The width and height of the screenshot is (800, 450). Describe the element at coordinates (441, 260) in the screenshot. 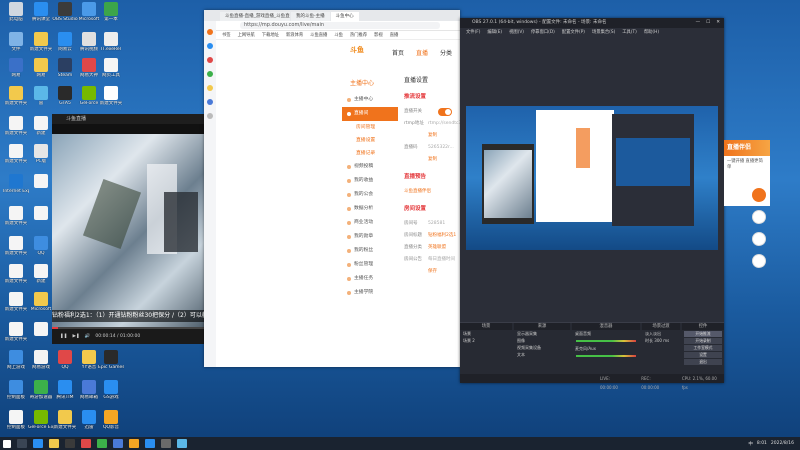

I see `room-notice-value: 每日直播时间` at that location.